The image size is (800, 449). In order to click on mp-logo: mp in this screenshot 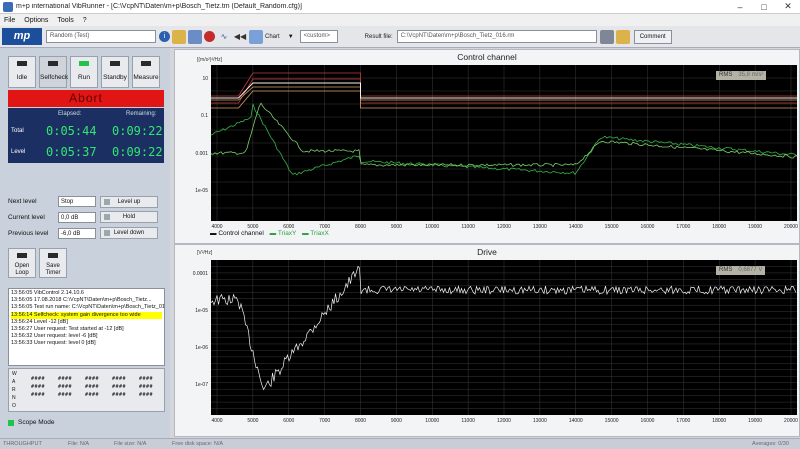, I will do `click(22, 36)`.